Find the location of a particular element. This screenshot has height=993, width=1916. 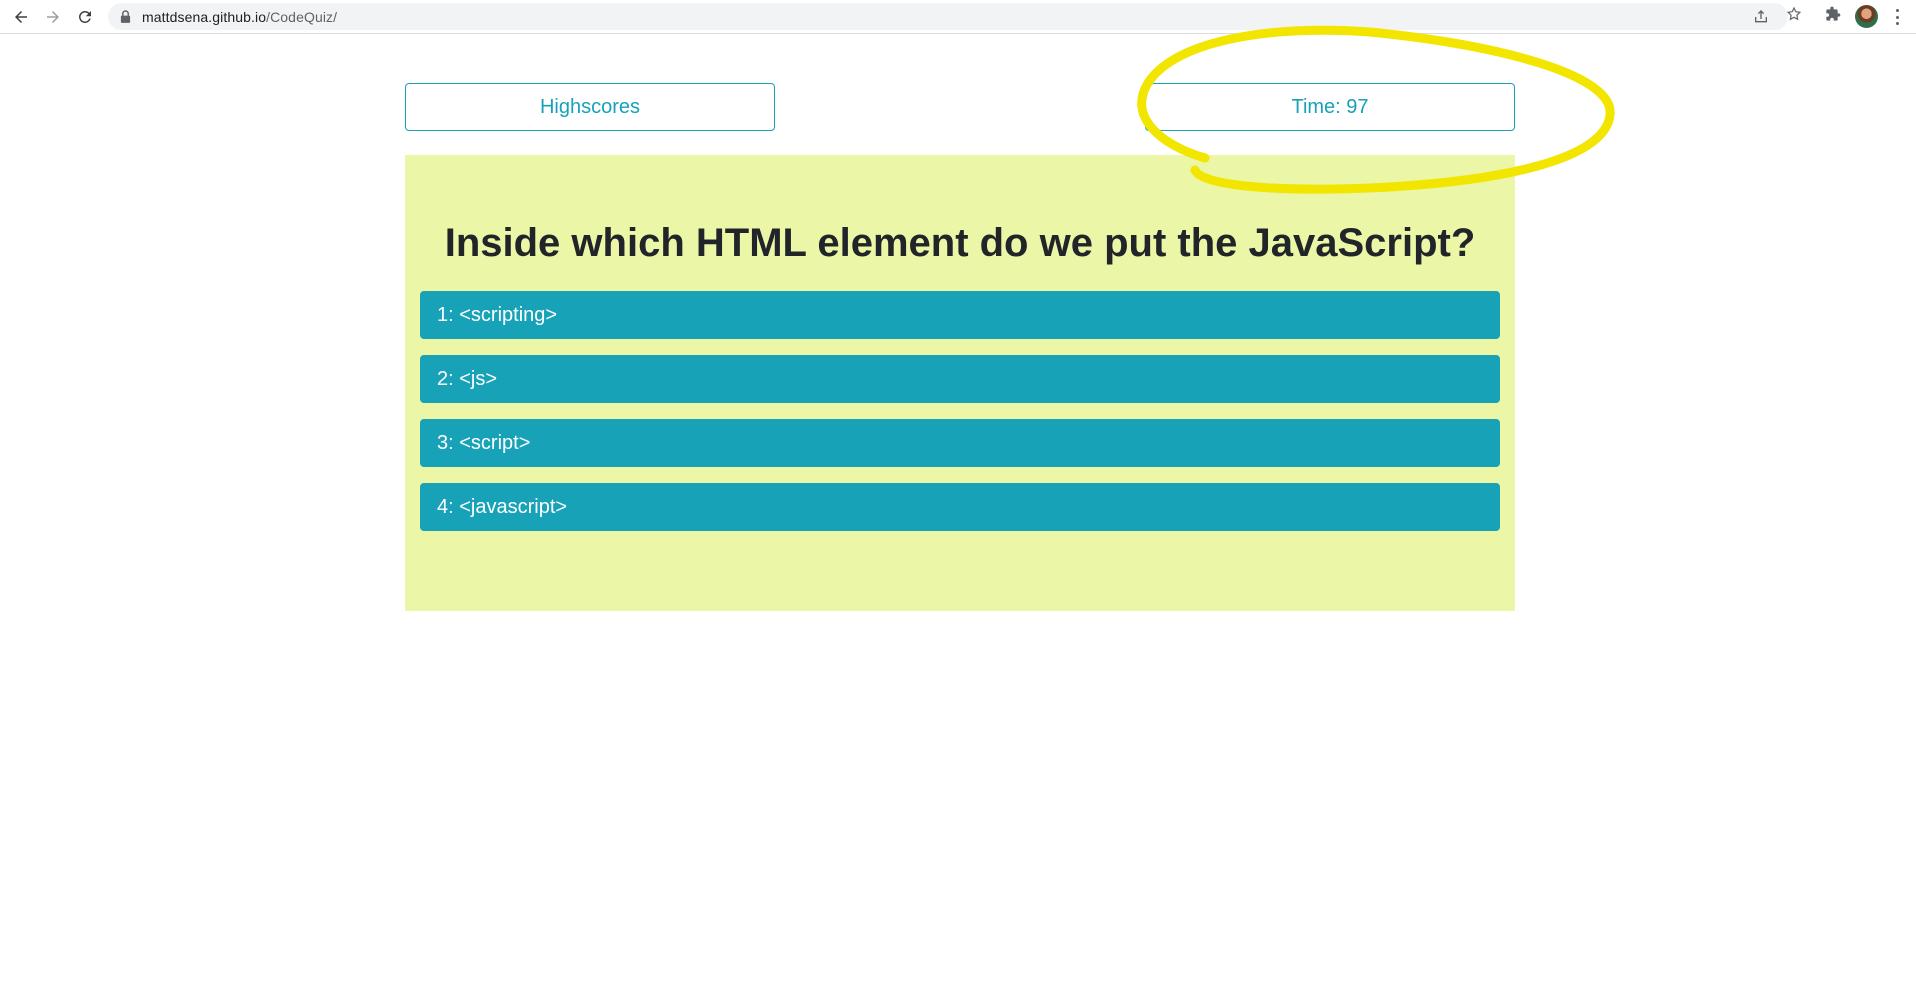

extensions-puzzle-icon is located at coordinates (1833, 14).